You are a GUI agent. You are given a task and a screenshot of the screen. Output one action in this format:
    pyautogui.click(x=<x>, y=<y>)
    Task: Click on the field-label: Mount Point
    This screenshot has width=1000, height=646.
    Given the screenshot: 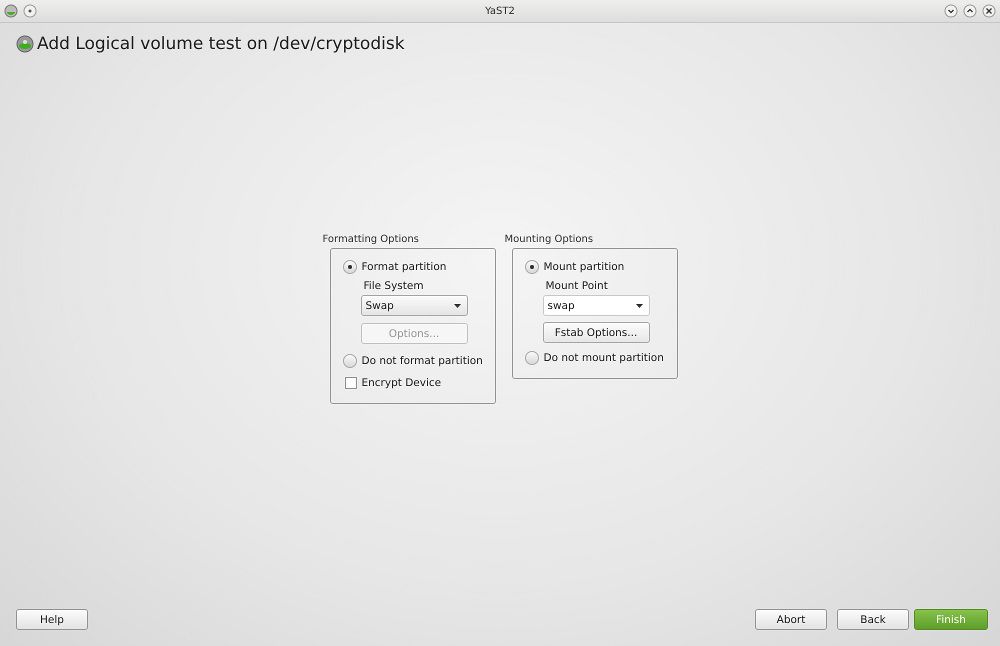 What is the action you would take?
    pyautogui.click(x=577, y=286)
    